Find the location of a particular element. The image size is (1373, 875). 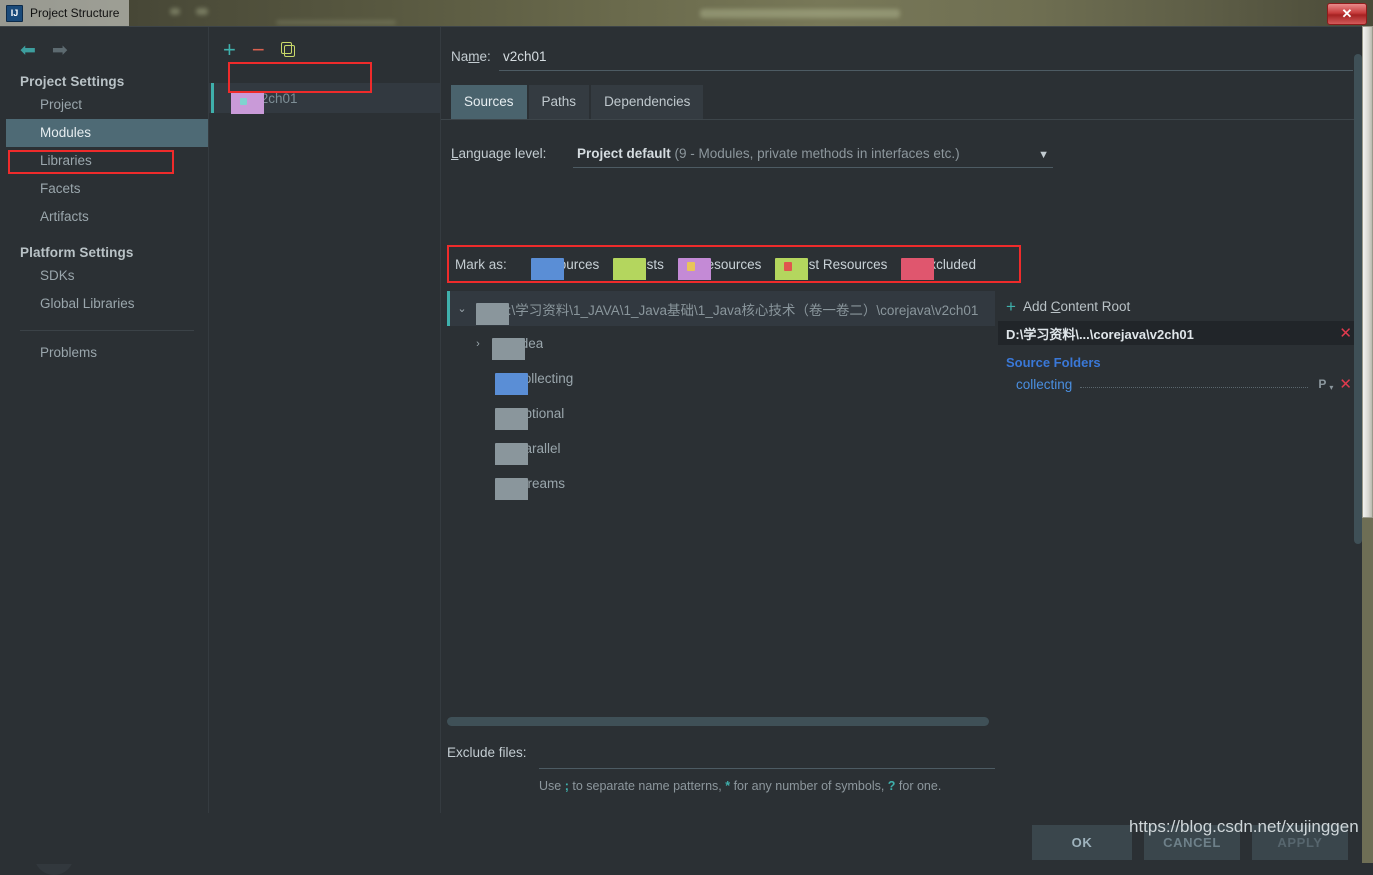

ok-button: OK is located at coordinates (1082, 842).